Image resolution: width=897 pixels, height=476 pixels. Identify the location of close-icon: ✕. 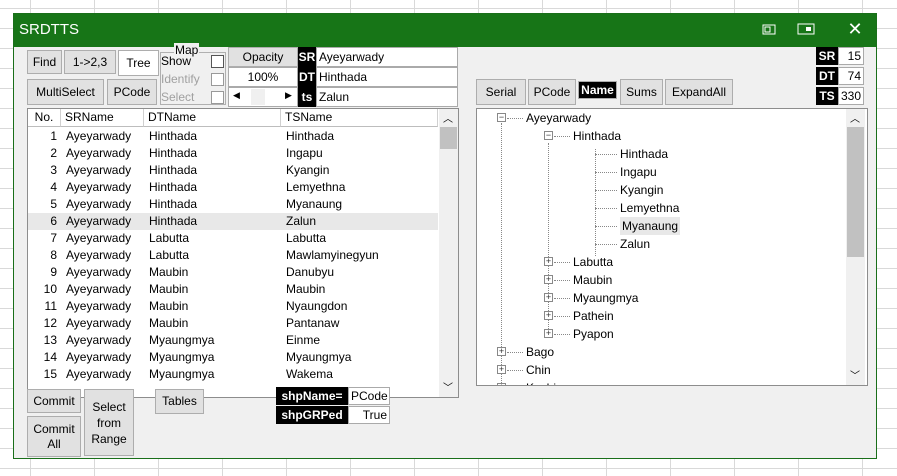
(855, 29).